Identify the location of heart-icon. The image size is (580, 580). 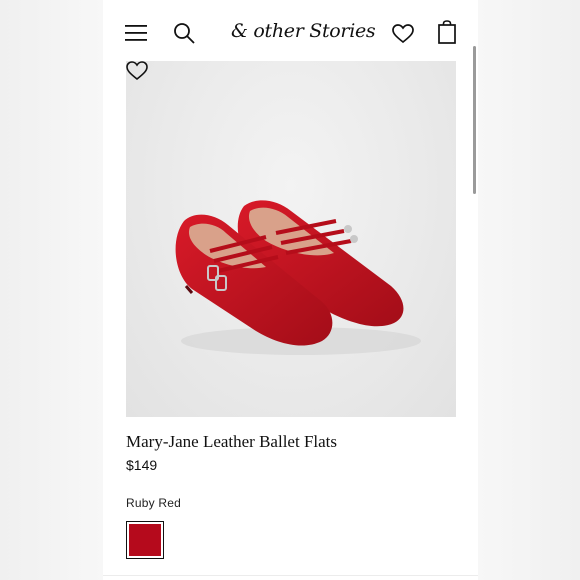
(403, 34).